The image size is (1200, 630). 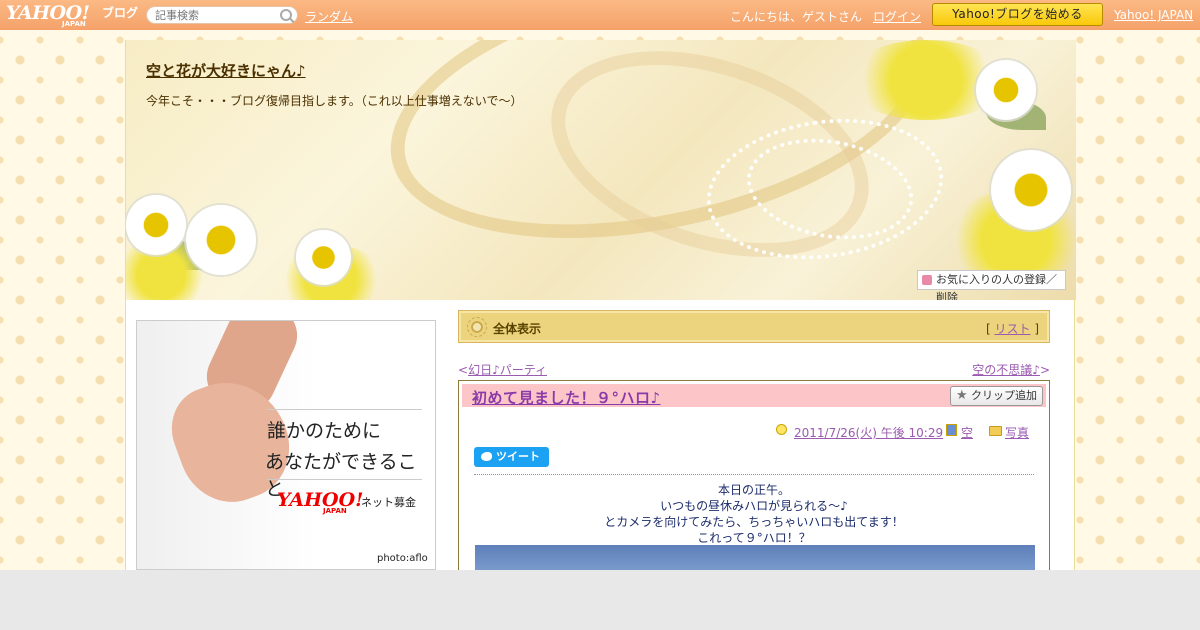 I want to click on ad-service-name: ネット募金, so click(x=388, y=502).